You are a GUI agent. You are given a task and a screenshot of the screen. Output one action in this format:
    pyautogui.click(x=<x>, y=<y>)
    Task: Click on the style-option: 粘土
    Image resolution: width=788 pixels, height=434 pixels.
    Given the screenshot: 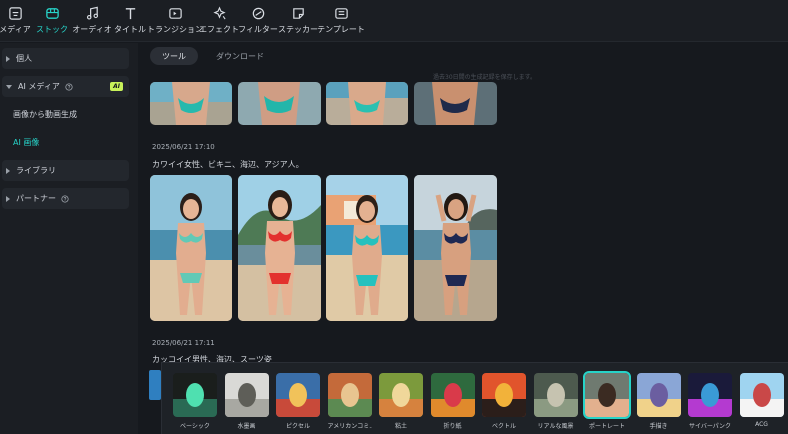 What is the action you would take?
    pyautogui.click(x=401, y=401)
    